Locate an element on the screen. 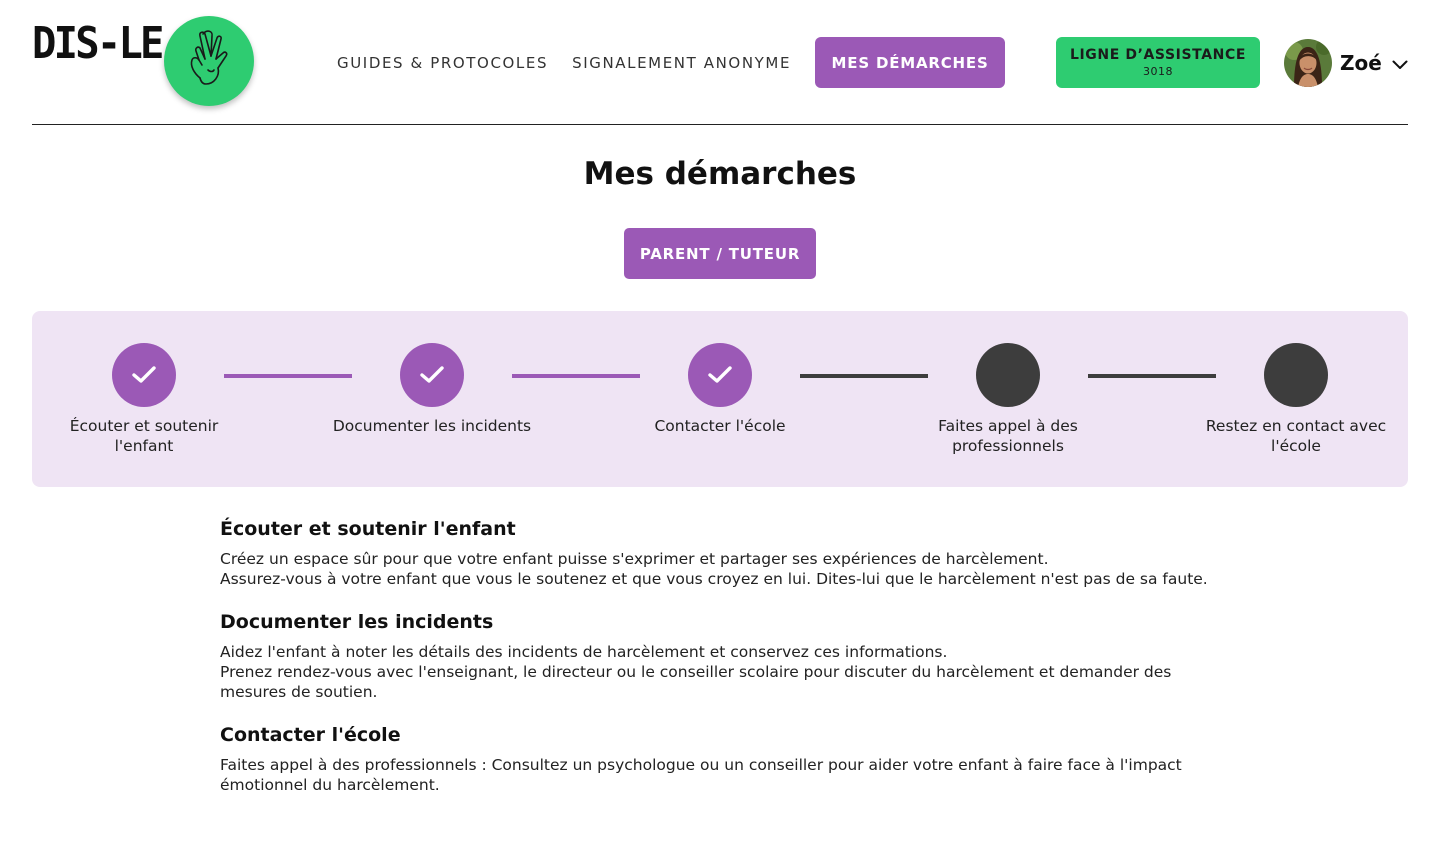  assistance-label: LIGNE D’ASSISTANCE is located at coordinates (1158, 55).